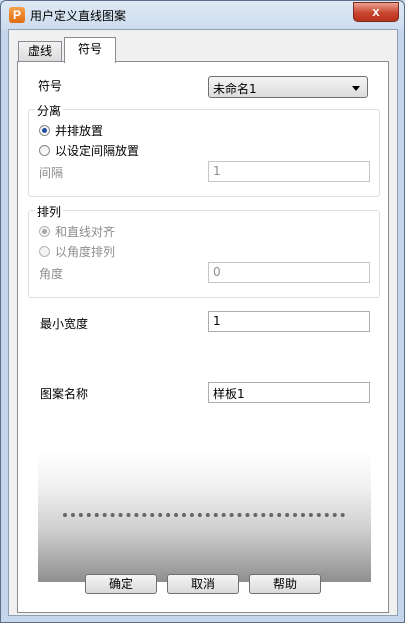 This screenshot has width=405, height=623. I want to click on separation-group: 分离 并排放置 以设定间隔放置 间隔 1, so click(204, 149).